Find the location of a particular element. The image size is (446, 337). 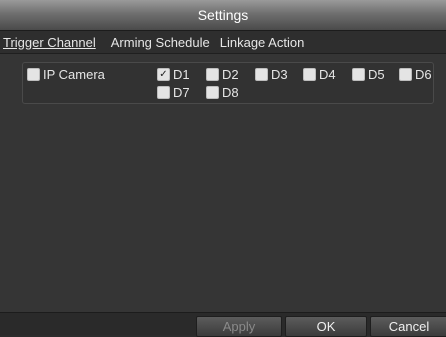

channel-d5-checkbox: D5 is located at coordinates (368, 74).